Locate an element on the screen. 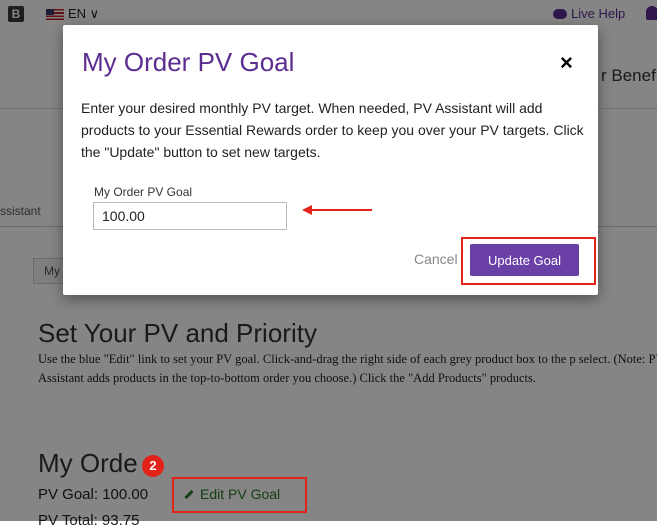  update-button-highlight is located at coordinates (528, 261).